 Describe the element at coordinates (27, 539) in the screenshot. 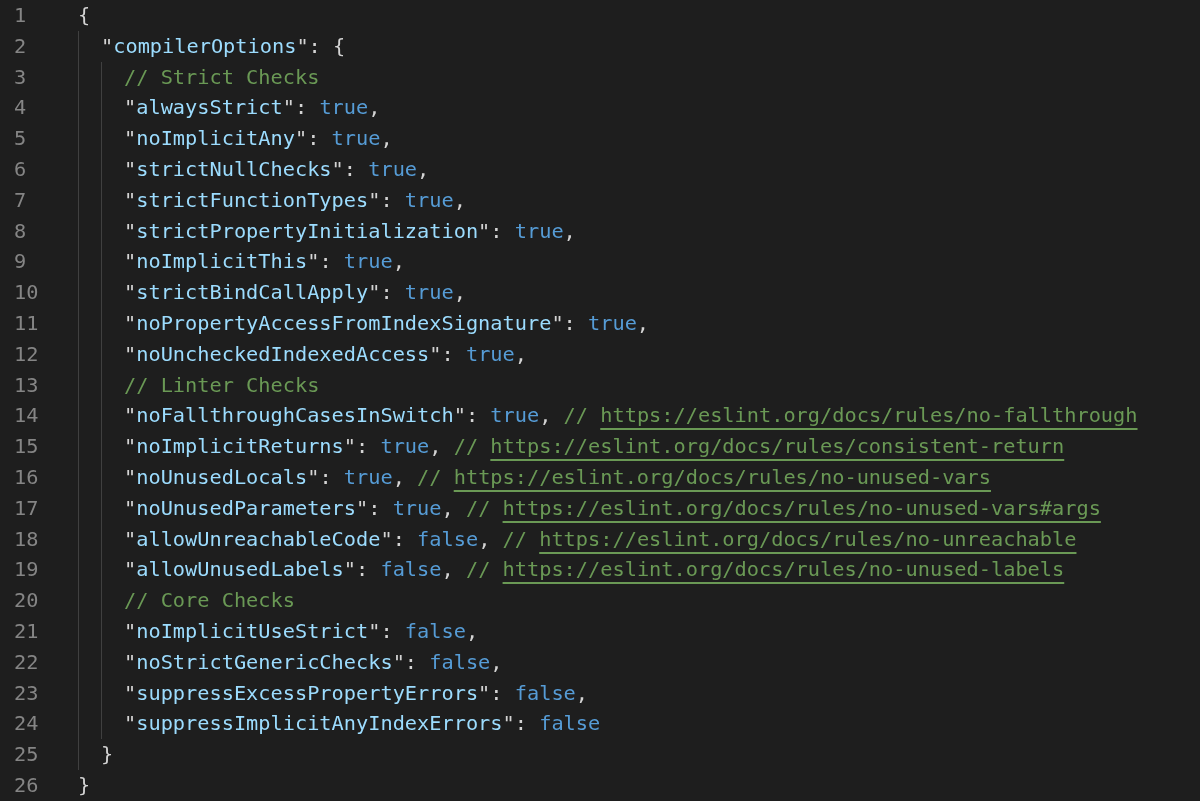

I see `line-number: 18` at that location.